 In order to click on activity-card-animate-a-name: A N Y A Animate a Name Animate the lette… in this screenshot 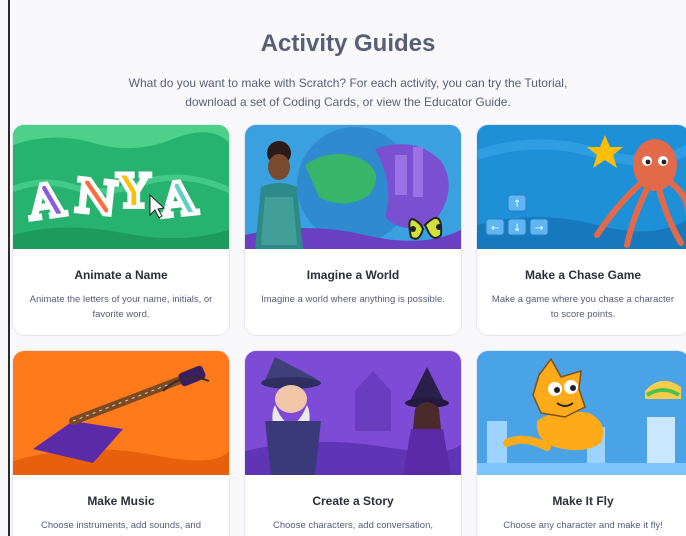, I will do `click(121, 230)`.